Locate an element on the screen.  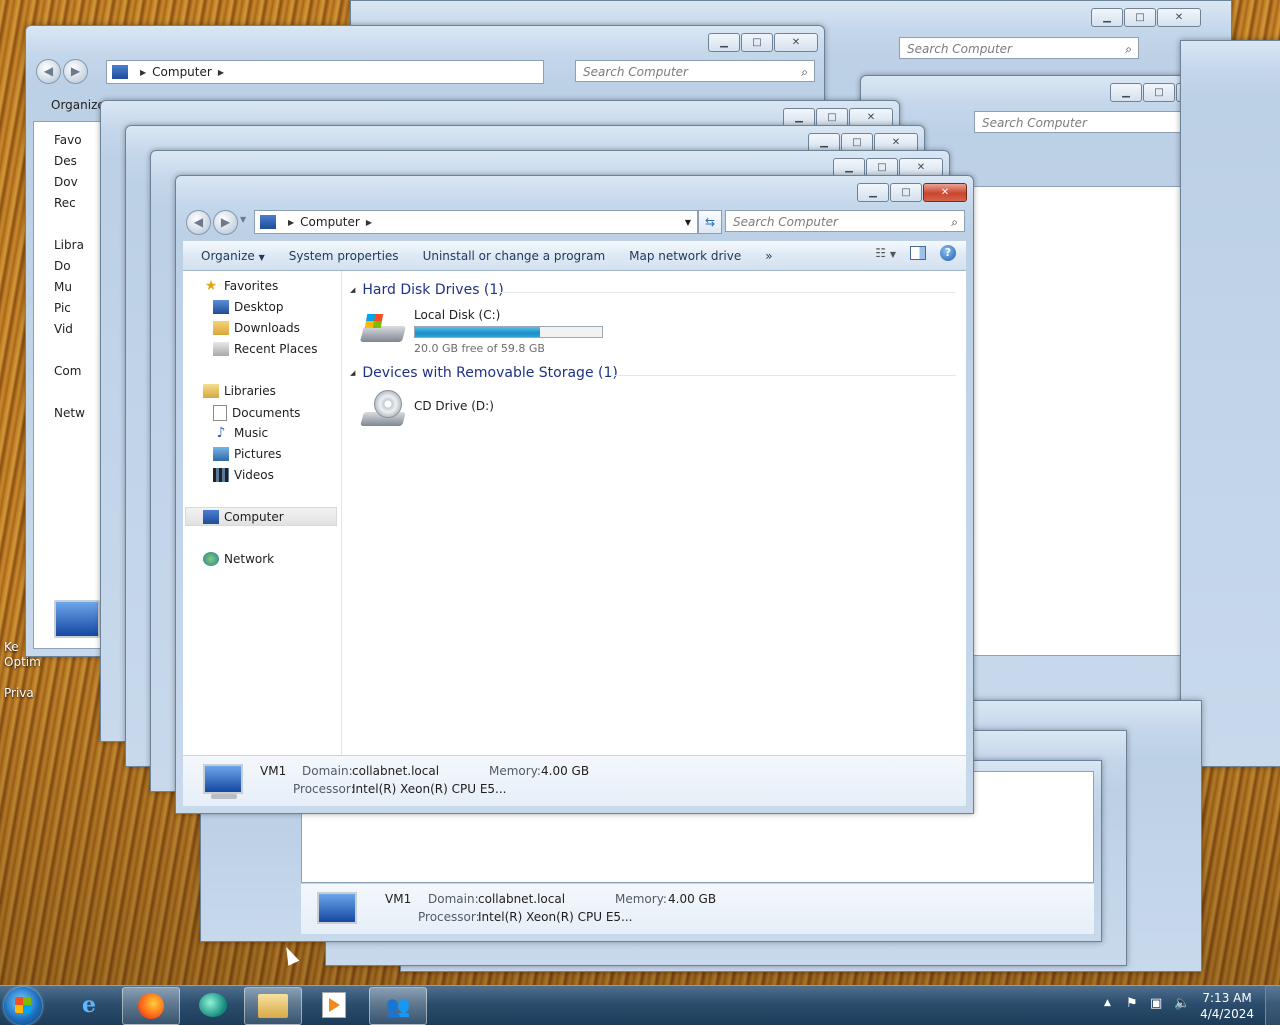
group-header-label: Hard Disk Drives (1) is located at coordinates (433, 290).